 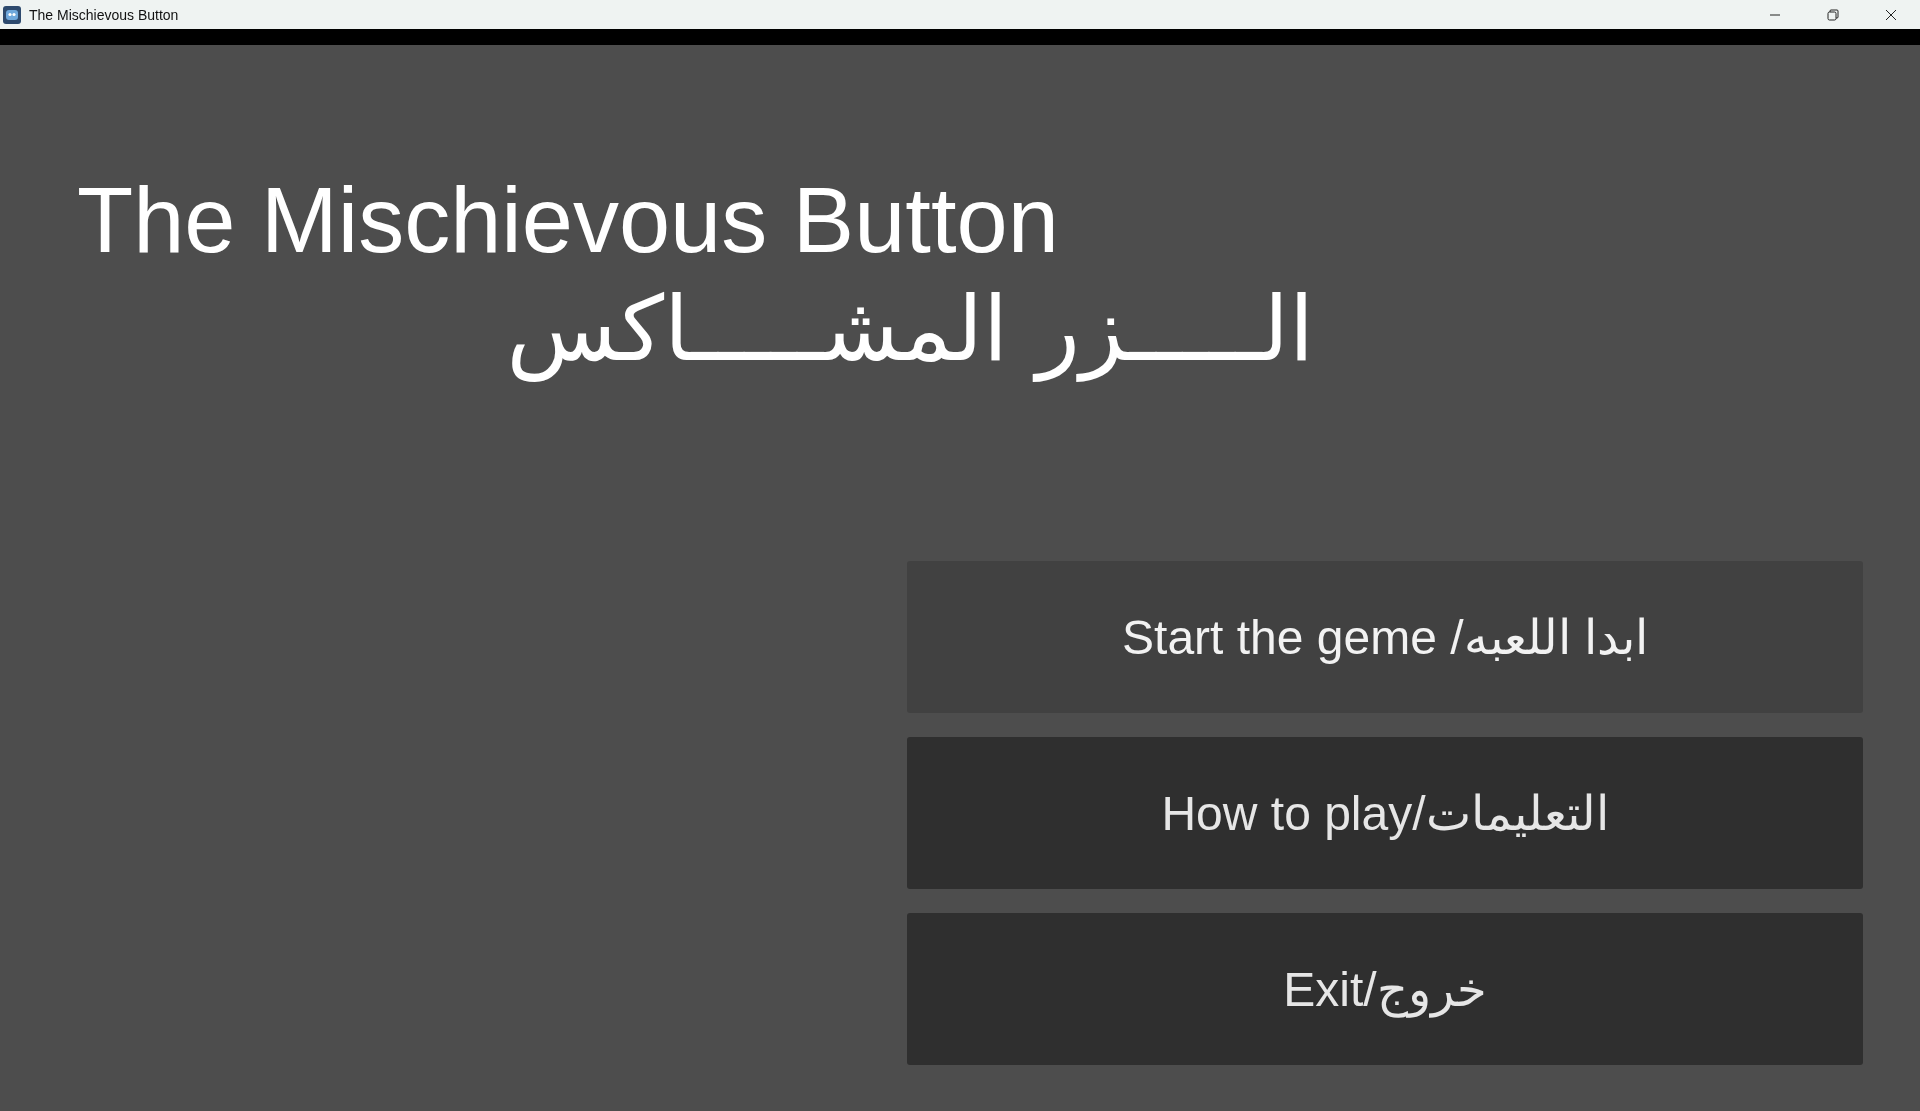 I want to click on menu-button: Exit/خروج, so click(x=1385, y=989).